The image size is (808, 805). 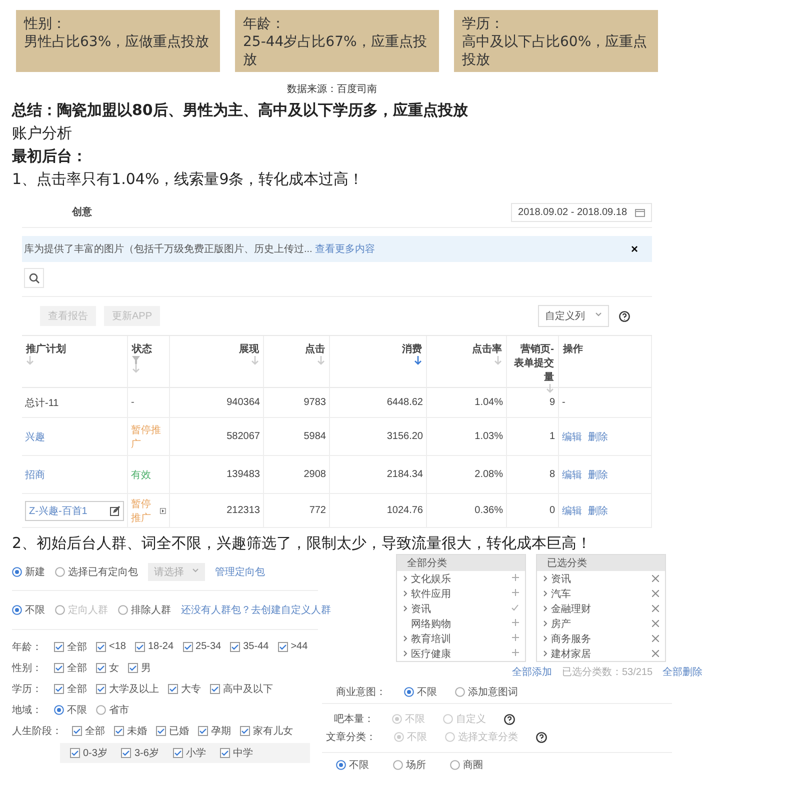 What do you see at coordinates (189, 753) in the screenshot?
I see `checkbox-option: 小学` at bounding box center [189, 753].